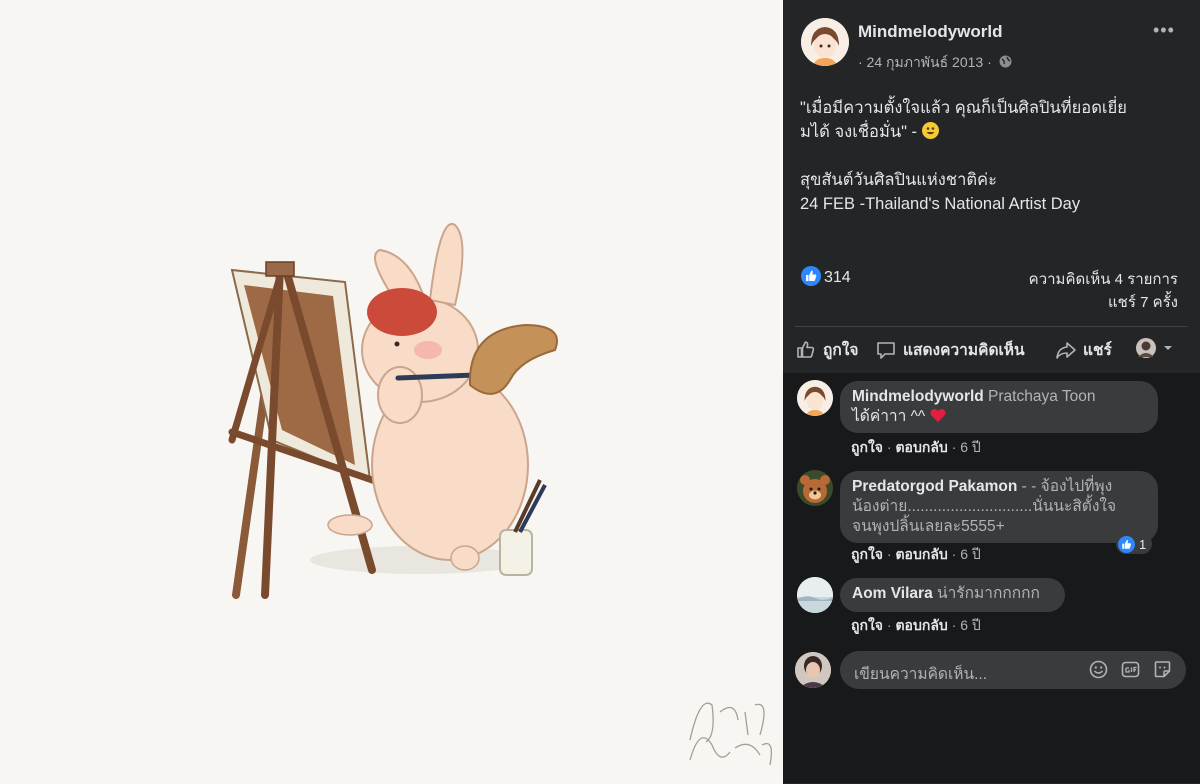 Image resolution: width=1200 pixels, height=784 pixels. Describe the element at coordinates (841, 350) in the screenshot. I see `like-button-label: ถูกใจ` at that location.